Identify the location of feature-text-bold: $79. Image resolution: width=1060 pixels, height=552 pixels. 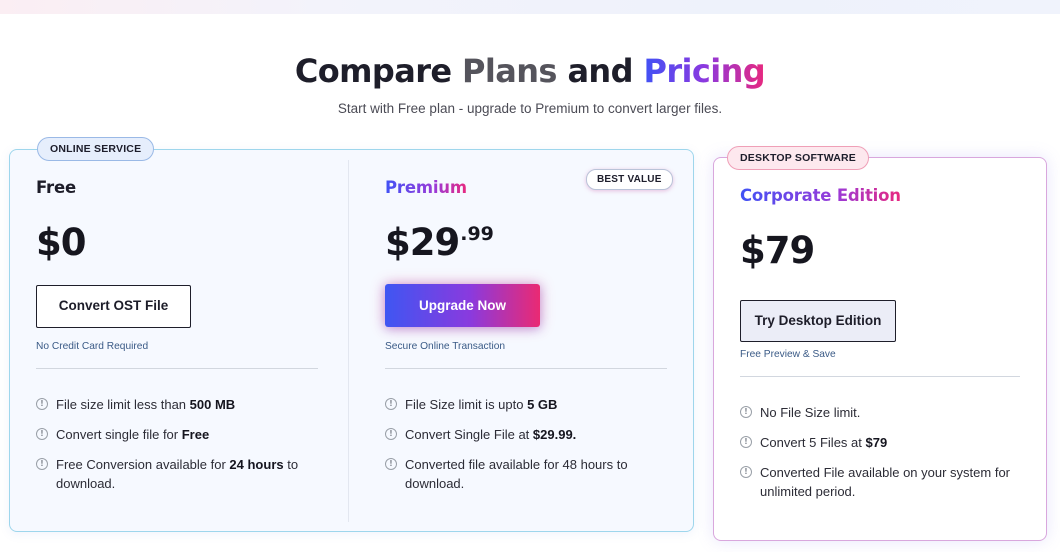
(876, 442).